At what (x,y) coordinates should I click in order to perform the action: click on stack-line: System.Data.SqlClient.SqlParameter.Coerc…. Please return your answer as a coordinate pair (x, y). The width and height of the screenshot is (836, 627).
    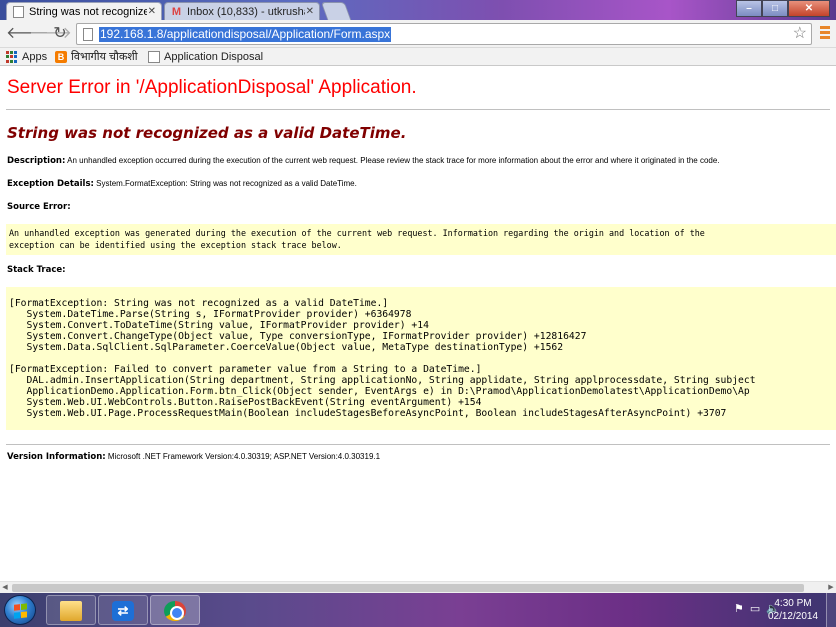
    Looking at the image, I should click on (286, 347).